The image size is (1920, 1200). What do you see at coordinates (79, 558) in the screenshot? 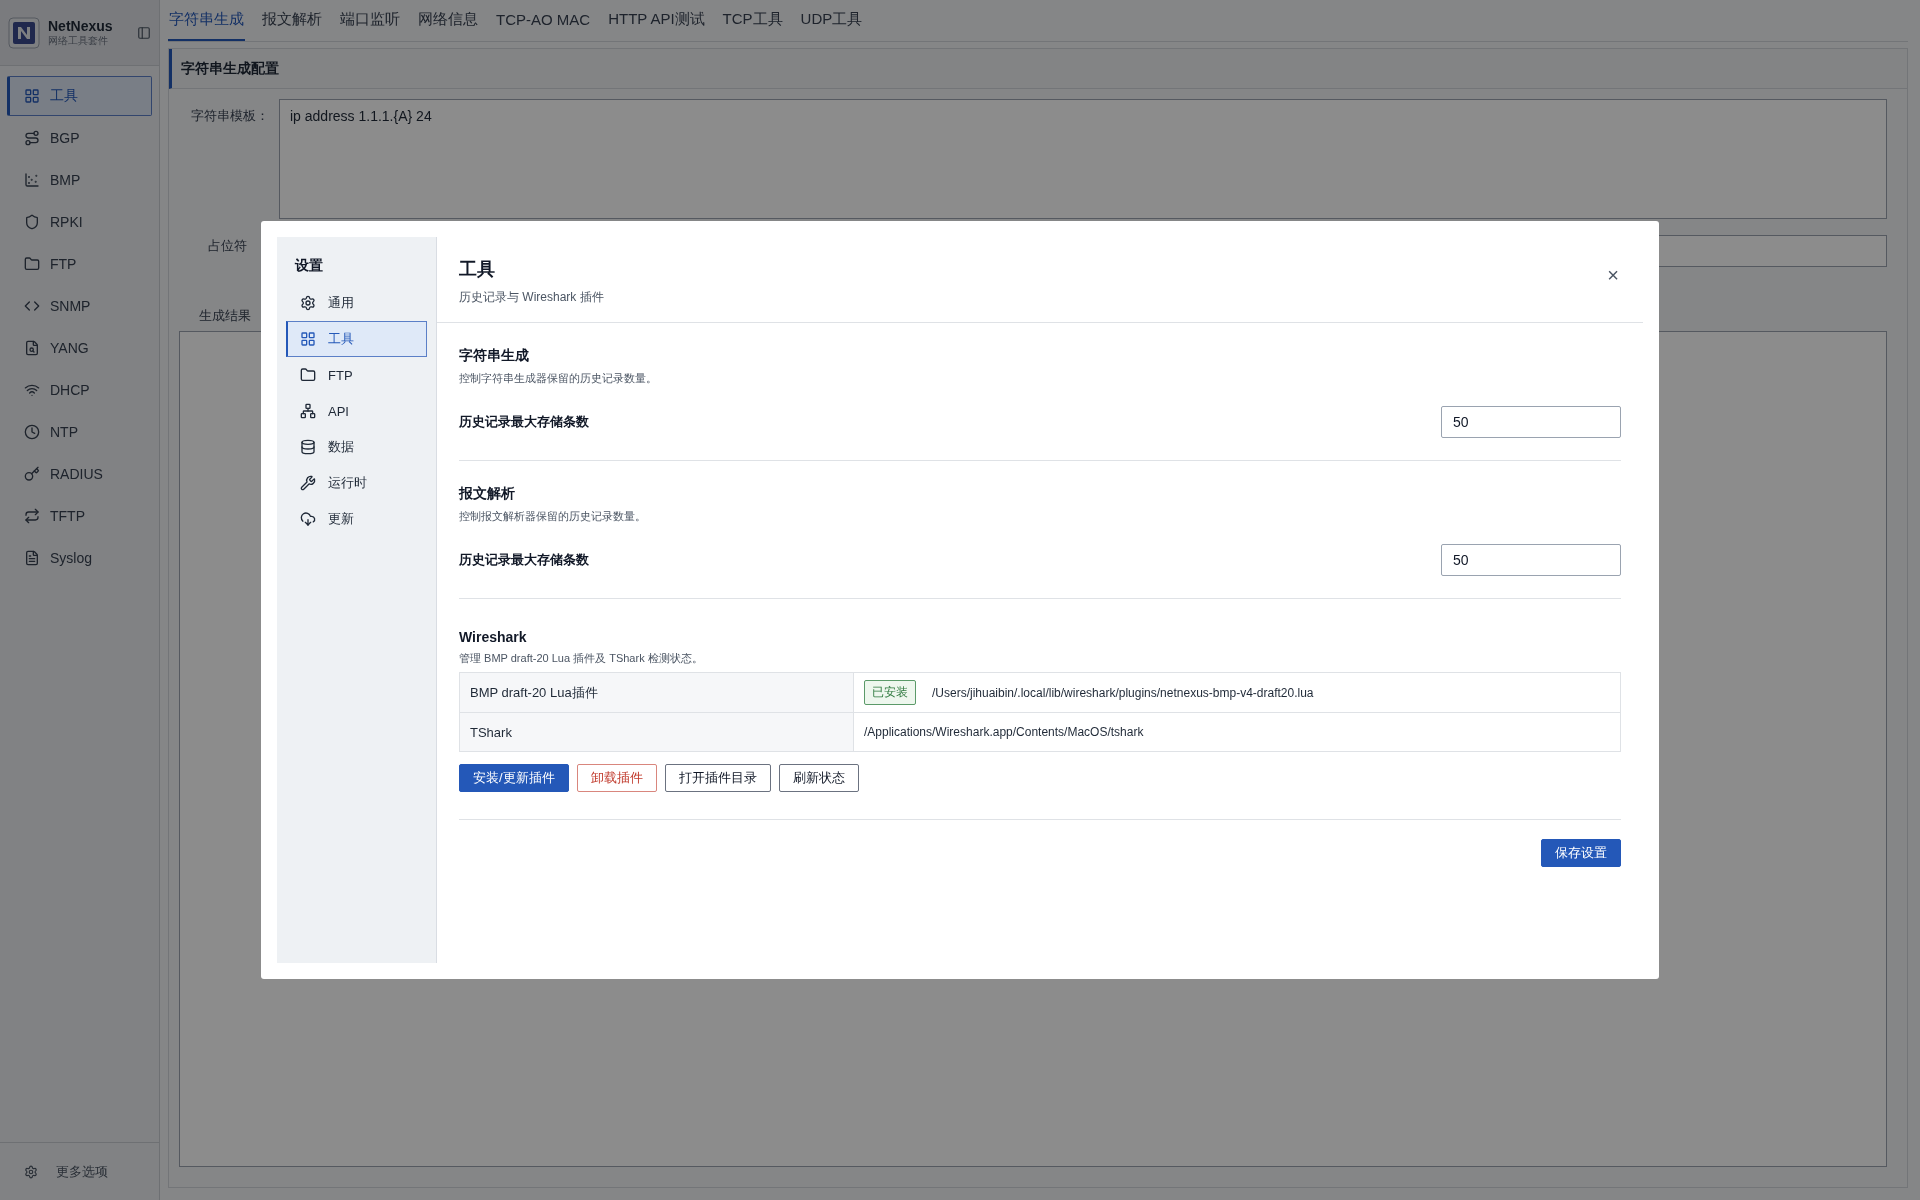
I see `sidebar-item: Syslog` at bounding box center [79, 558].